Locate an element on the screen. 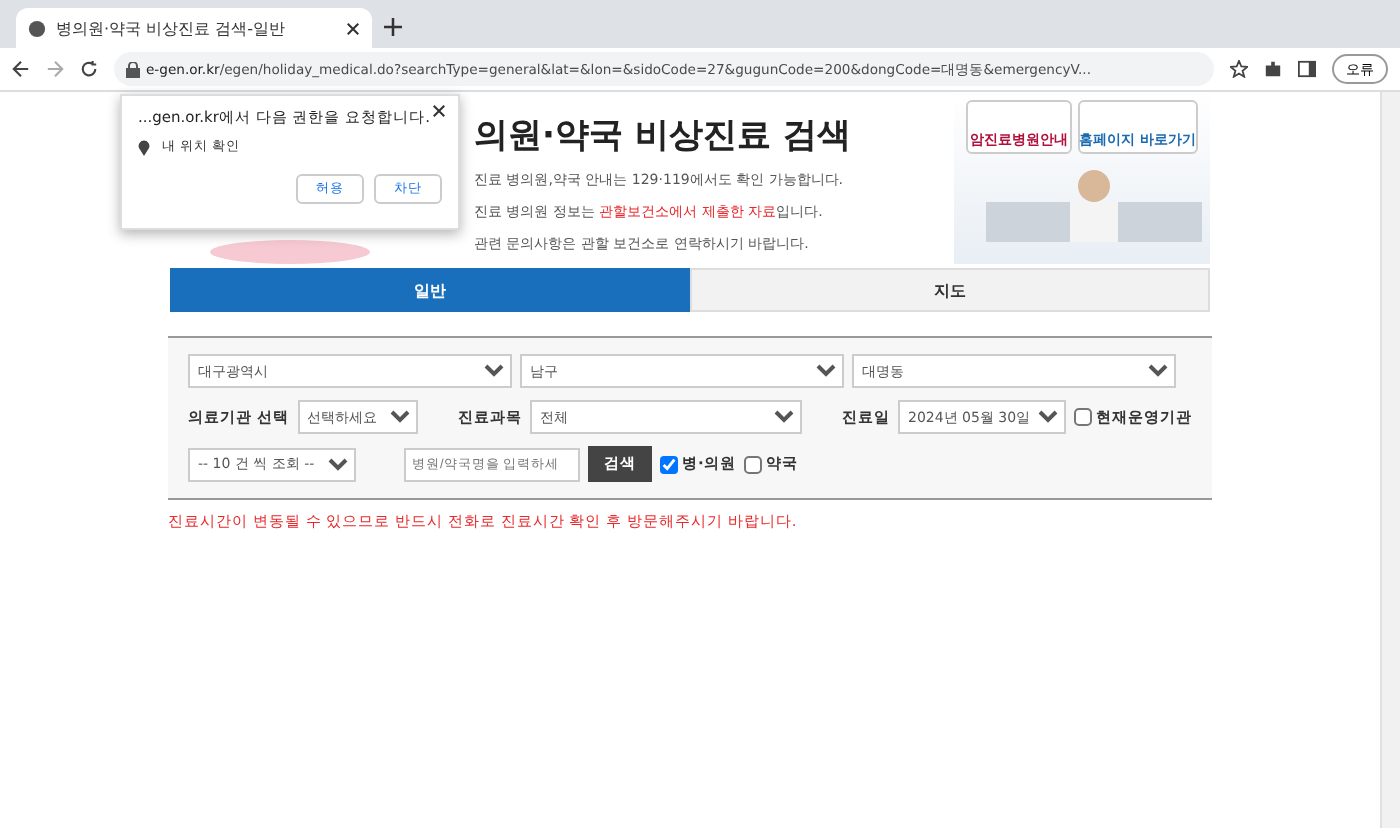 The image size is (1400, 828). location-pin-icon is located at coordinates (144, 147).